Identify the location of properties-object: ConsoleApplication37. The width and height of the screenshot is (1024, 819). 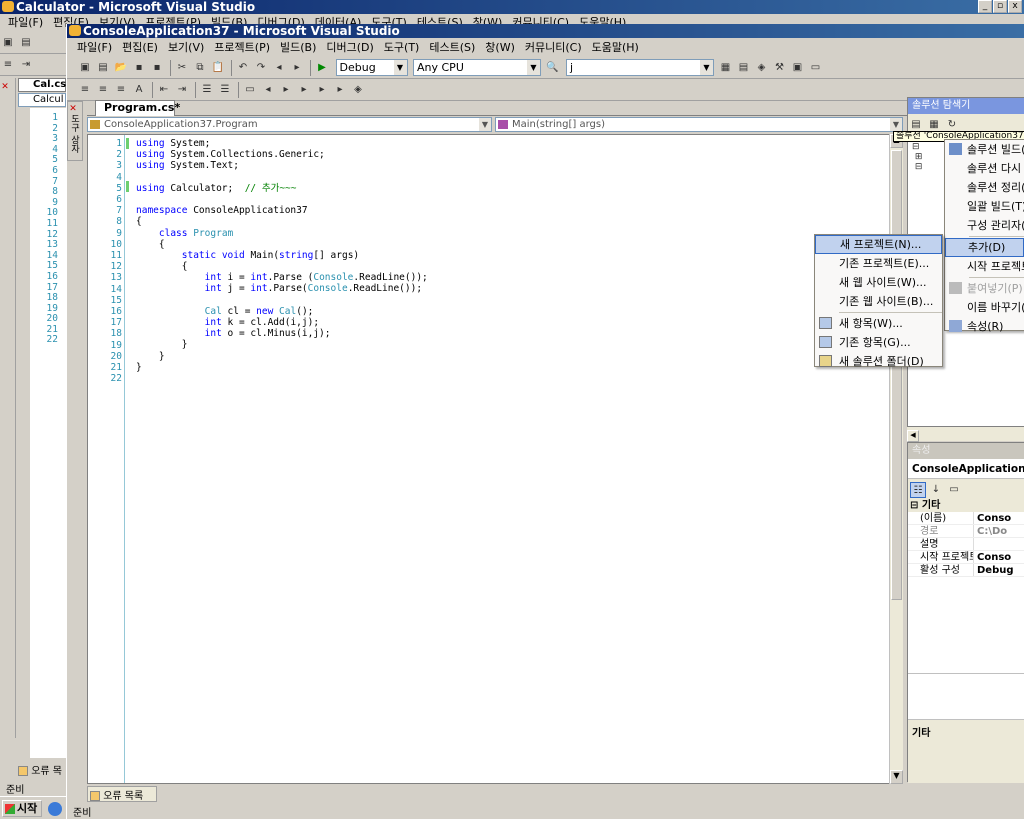
(966, 469).